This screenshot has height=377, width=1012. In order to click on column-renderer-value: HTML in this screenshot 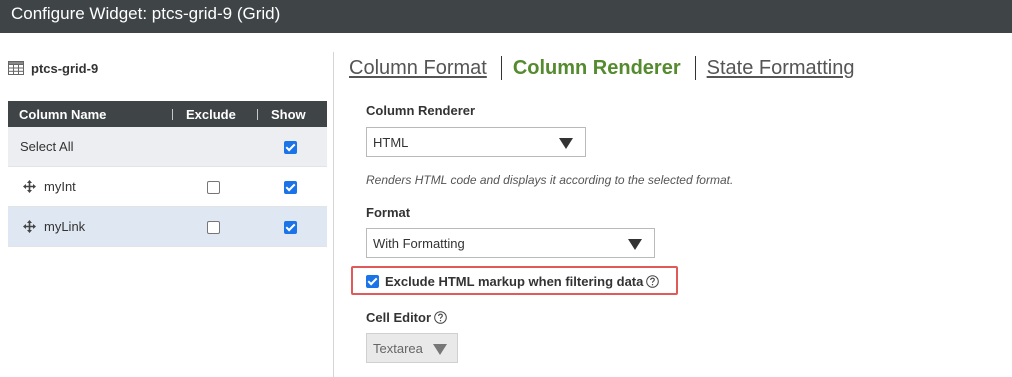, I will do `click(391, 142)`.